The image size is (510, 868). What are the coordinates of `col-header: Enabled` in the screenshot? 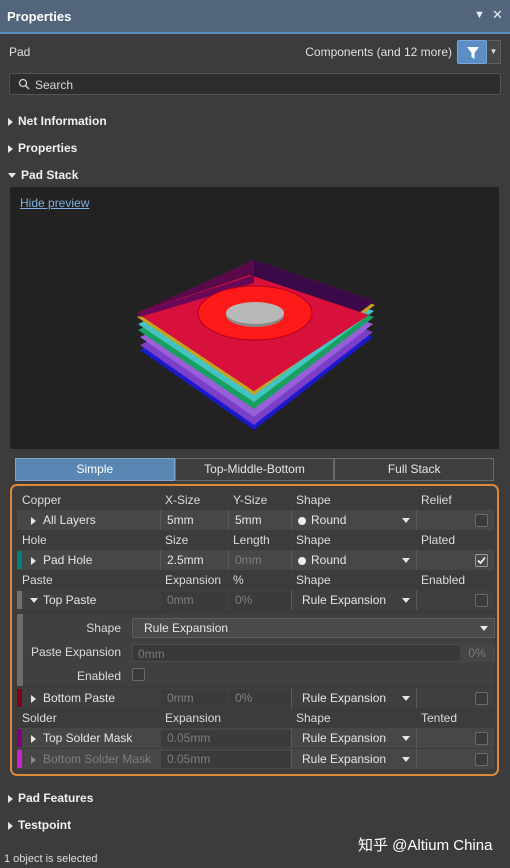 It's located at (443, 580).